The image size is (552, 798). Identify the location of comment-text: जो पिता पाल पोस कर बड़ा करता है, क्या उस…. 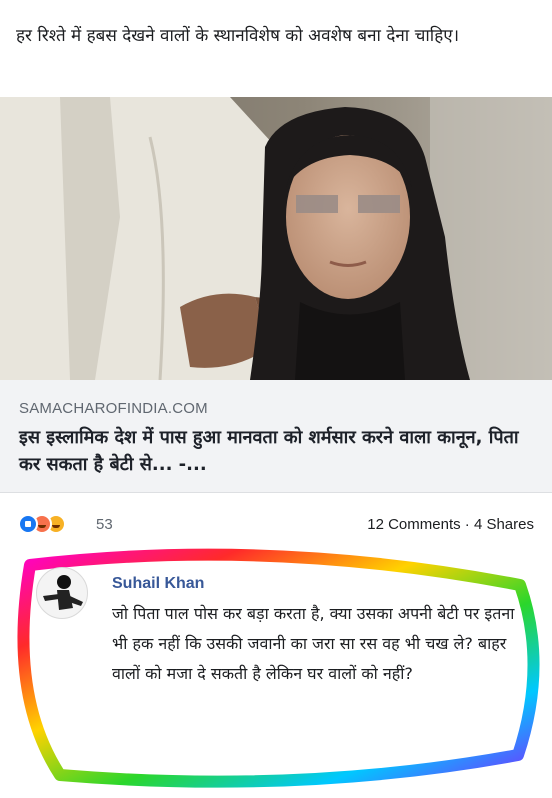
(313, 643).